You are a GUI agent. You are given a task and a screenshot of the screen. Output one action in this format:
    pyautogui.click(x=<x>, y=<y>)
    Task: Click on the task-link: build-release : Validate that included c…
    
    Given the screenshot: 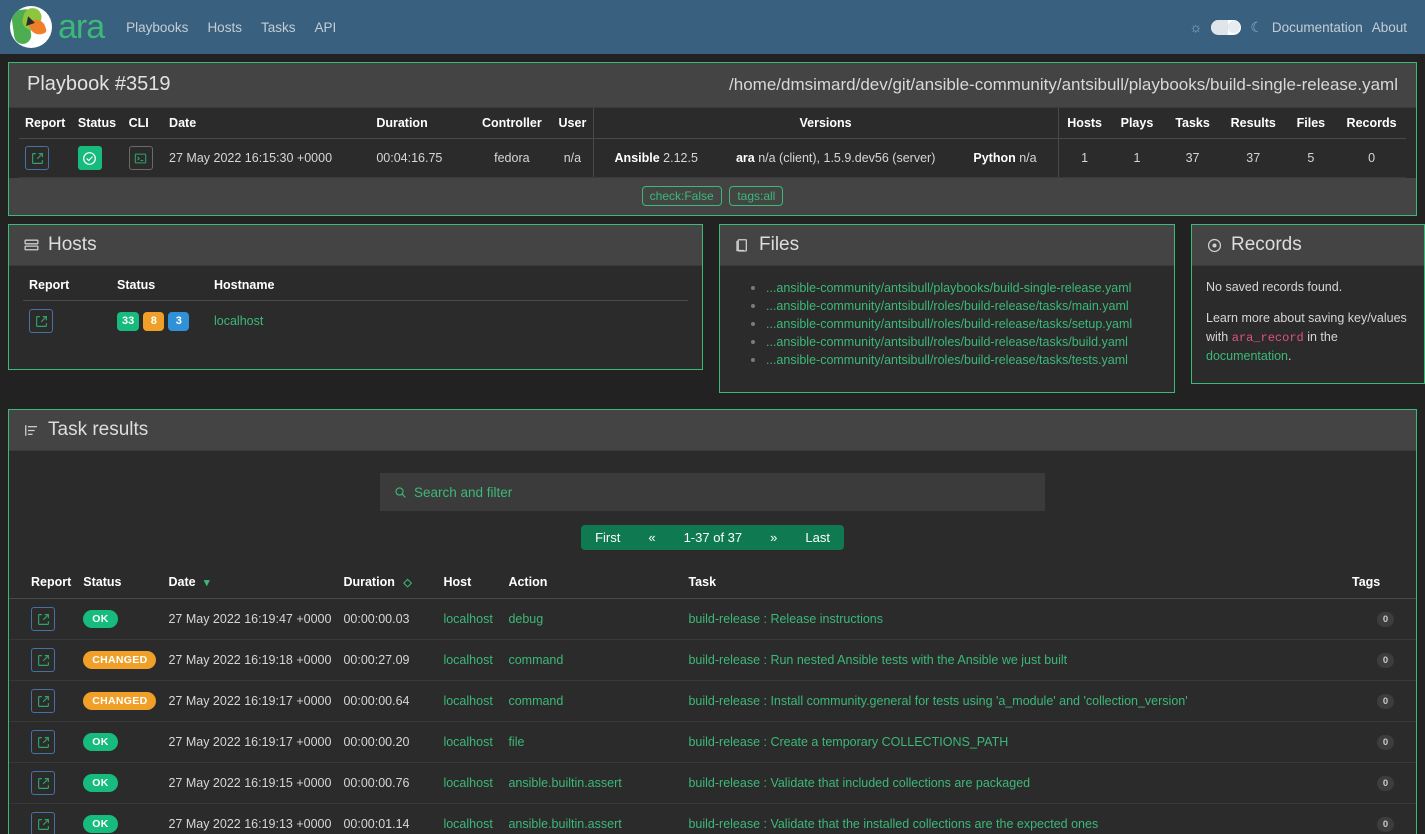 What is the action you would take?
    pyautogui.click(x=859, y=783)
    